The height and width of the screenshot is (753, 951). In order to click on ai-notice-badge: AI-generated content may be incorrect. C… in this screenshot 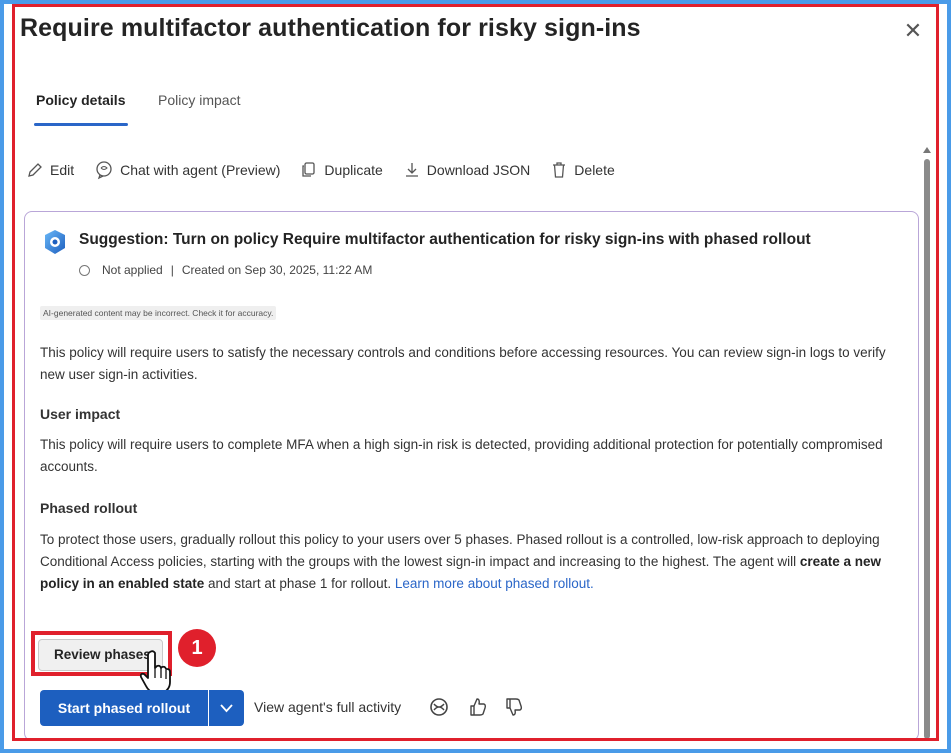, I will do `click(158, 313)`.